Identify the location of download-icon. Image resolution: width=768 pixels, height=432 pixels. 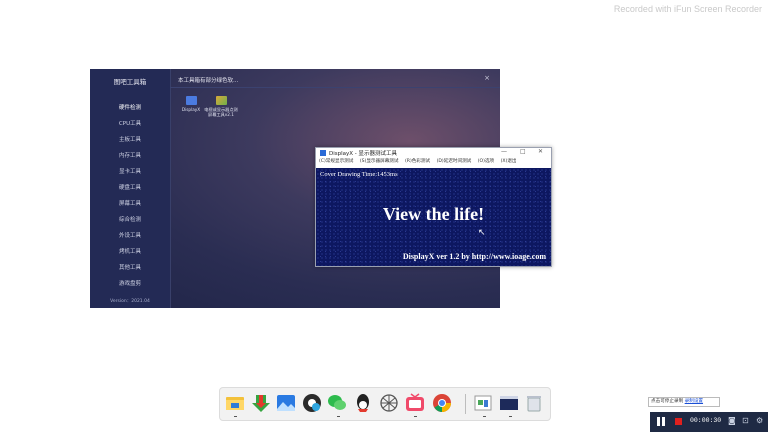
(261, 403).